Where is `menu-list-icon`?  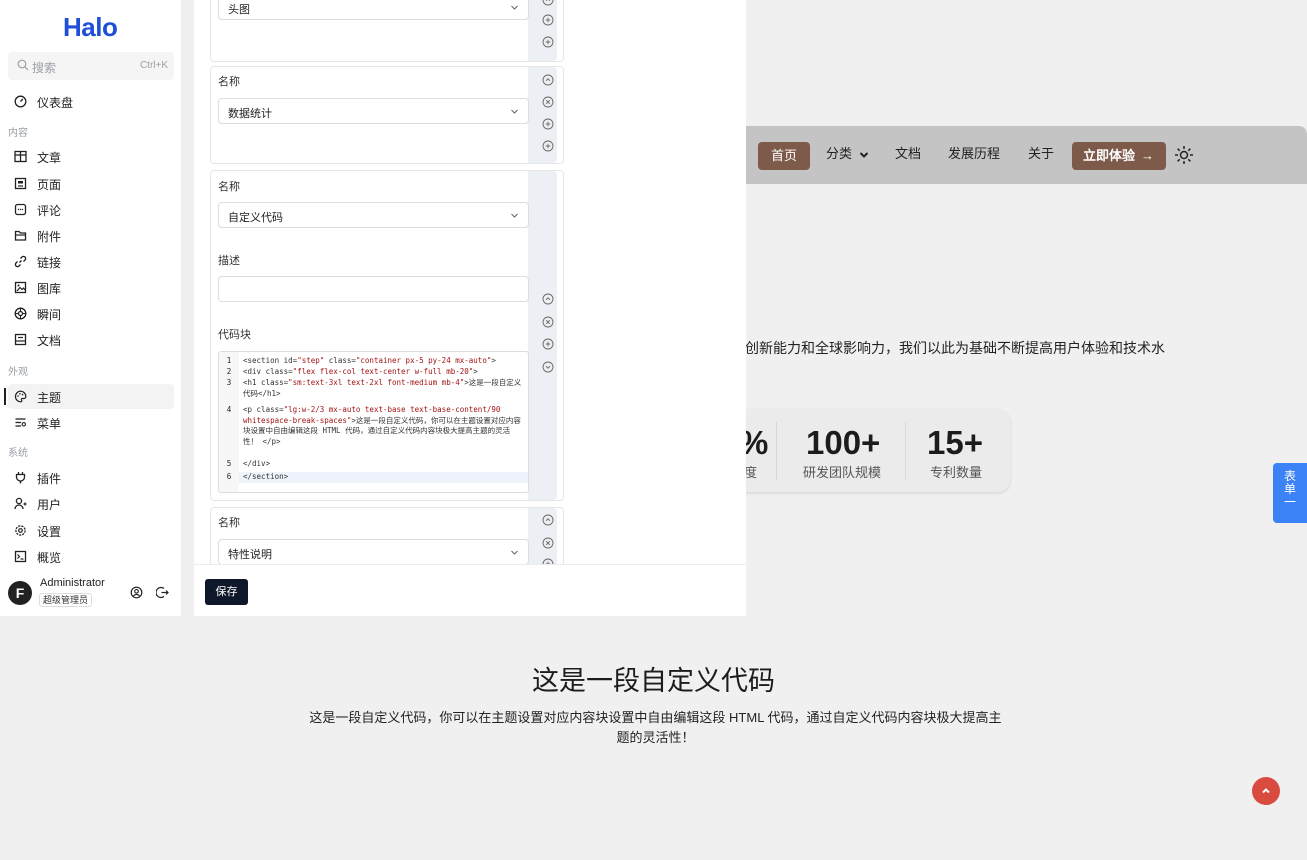 menu-list-icon is located at coordinates (21, 422).